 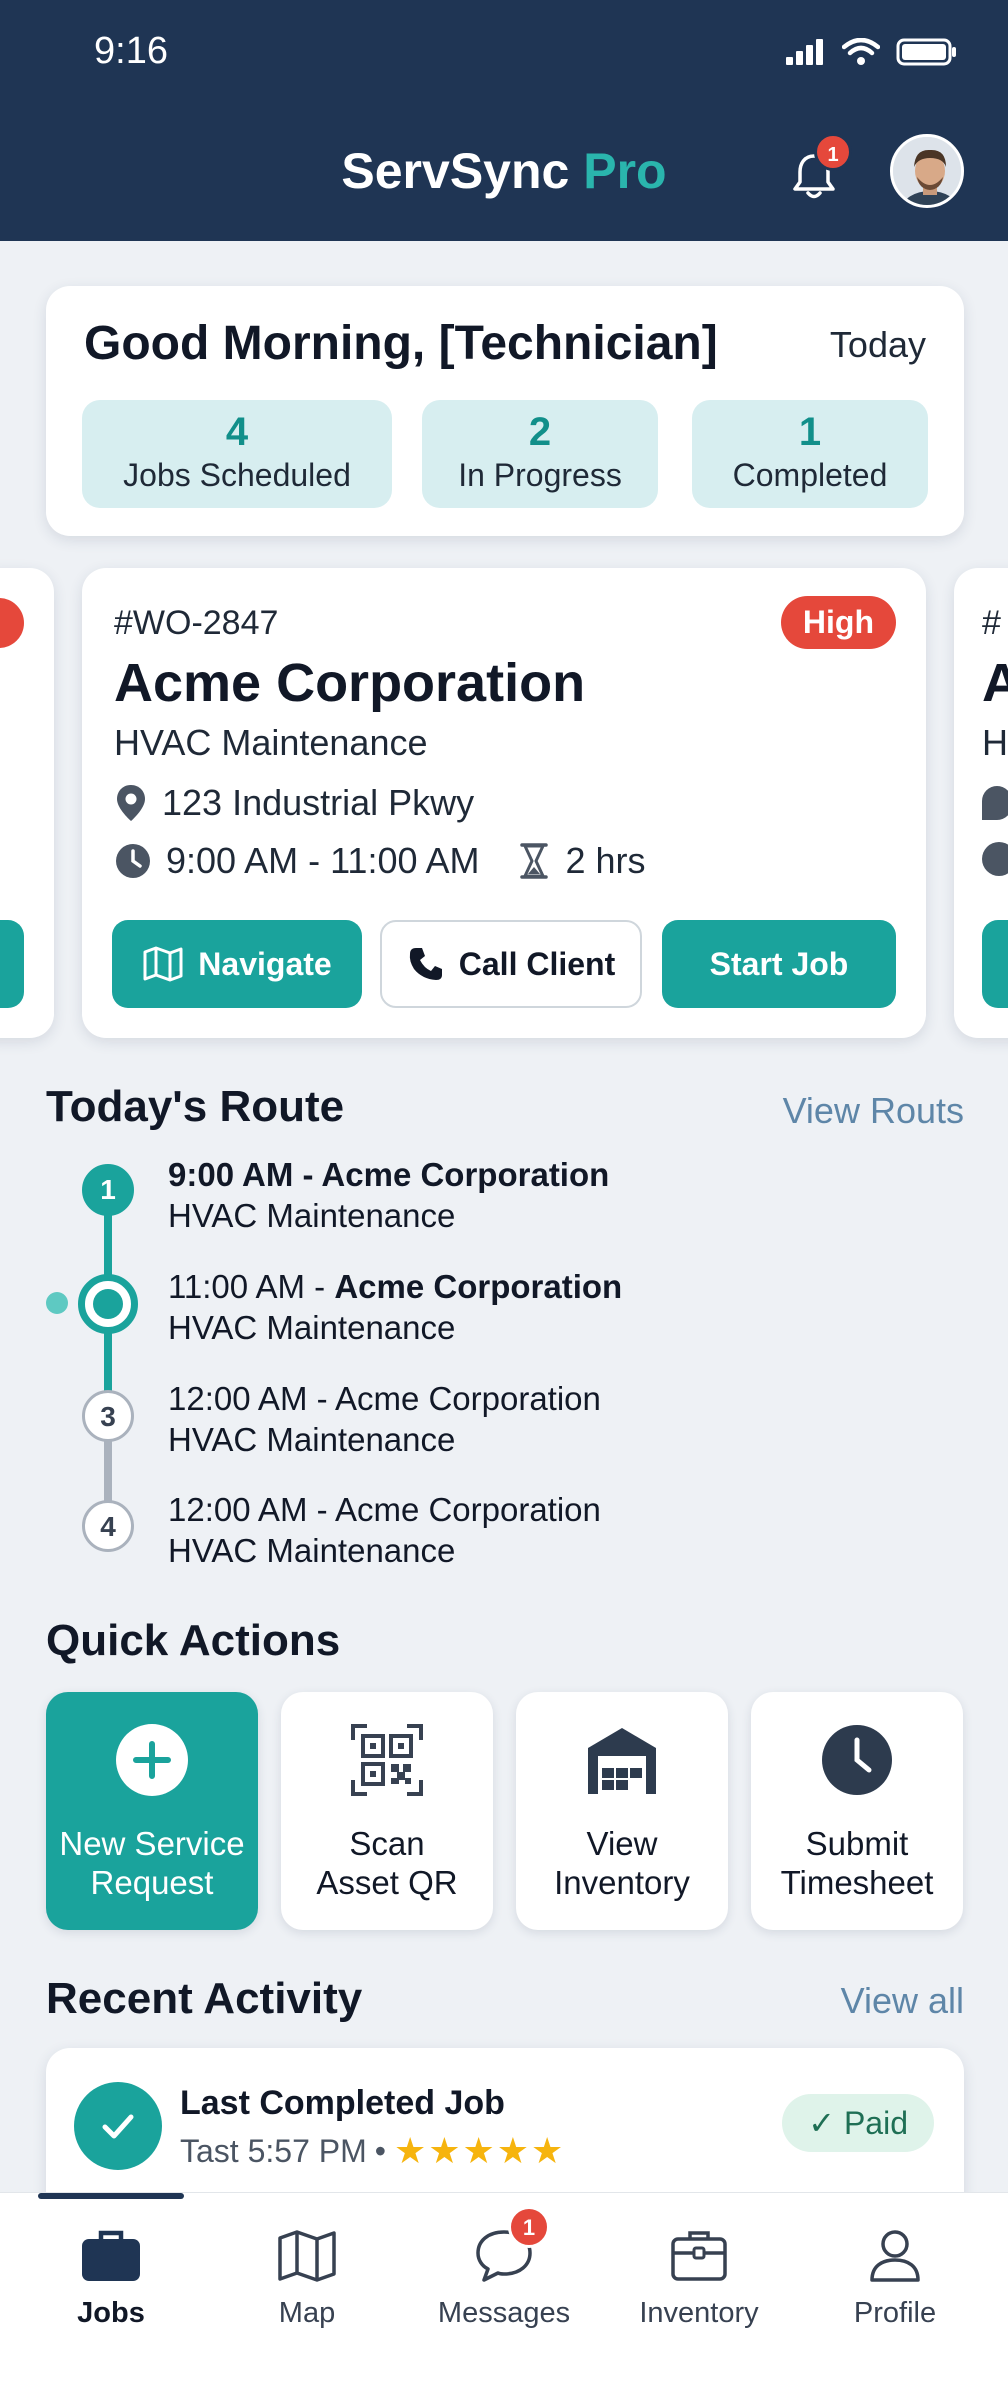 What do you see at coordinates (857, 1882) in the screenshot?
I see `qa-label-line2: Timesheet` at bounding box center [857, 1882].